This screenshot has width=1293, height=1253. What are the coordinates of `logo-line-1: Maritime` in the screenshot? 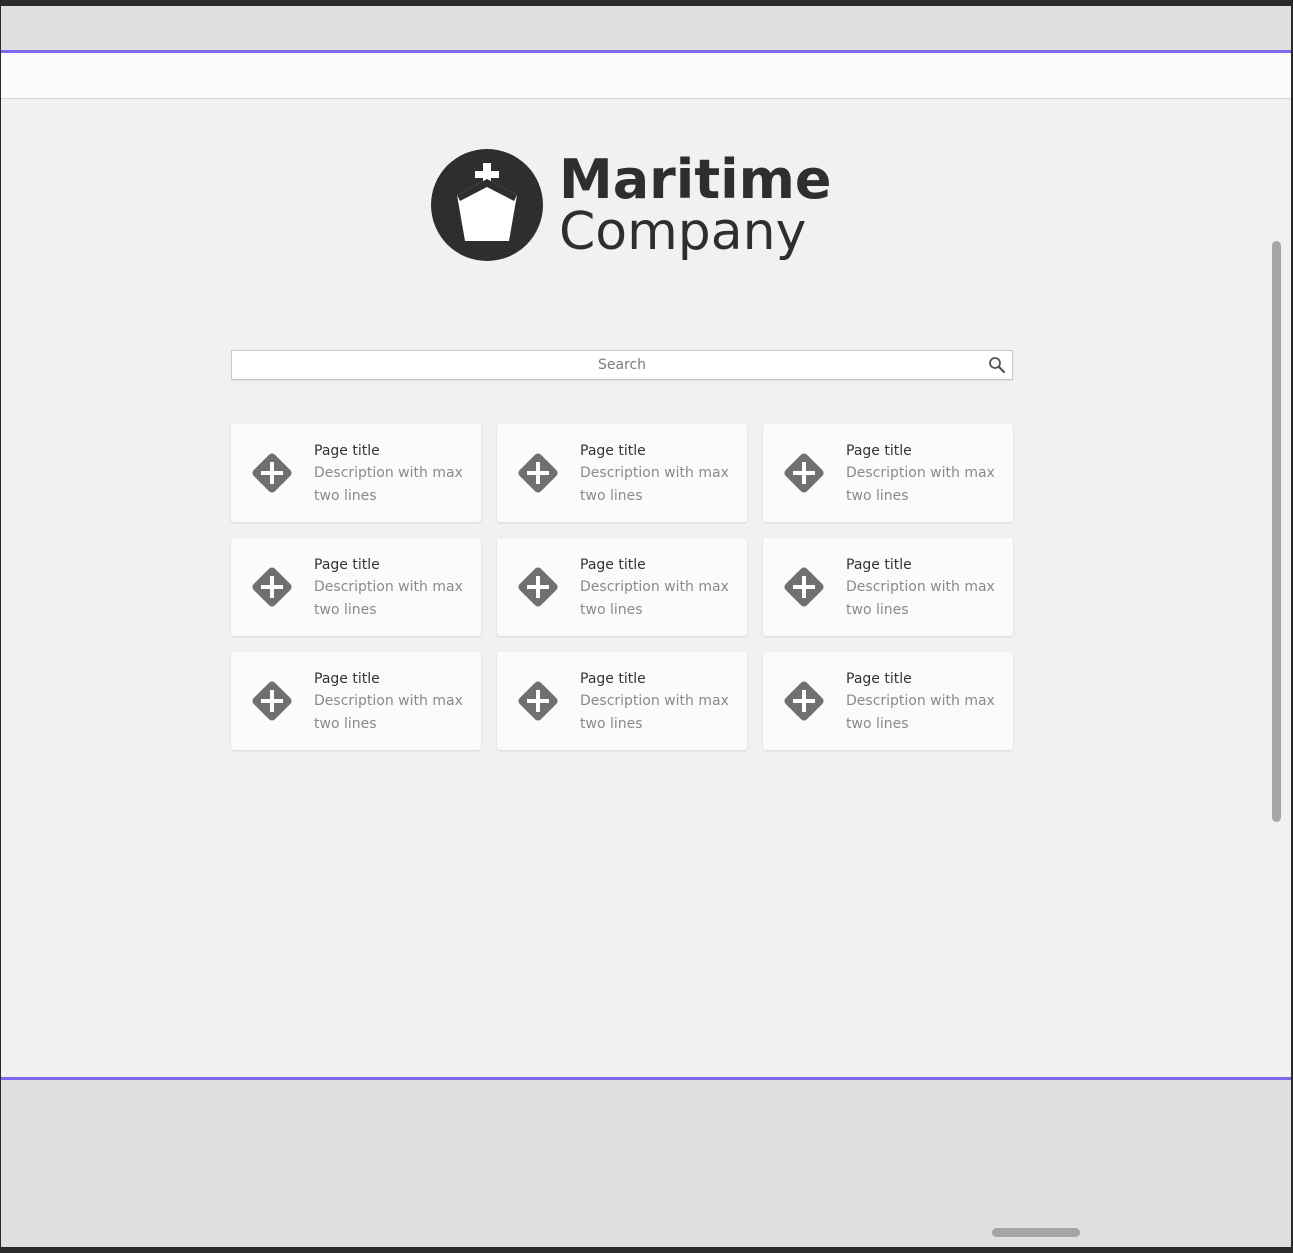 It's located at (695, 179).